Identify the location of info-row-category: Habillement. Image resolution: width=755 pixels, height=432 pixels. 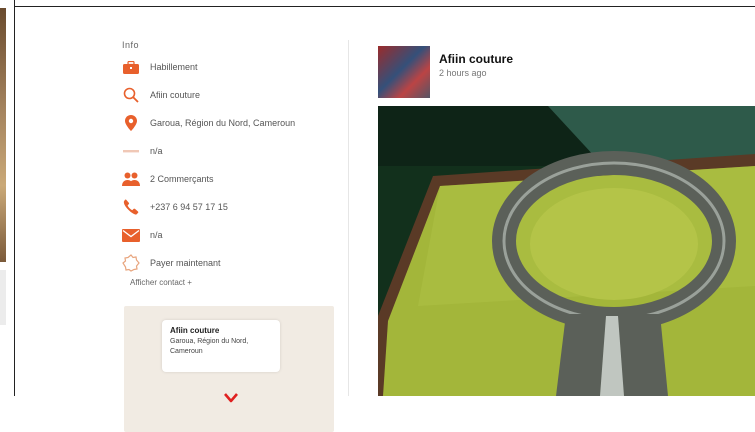
(232, 67).